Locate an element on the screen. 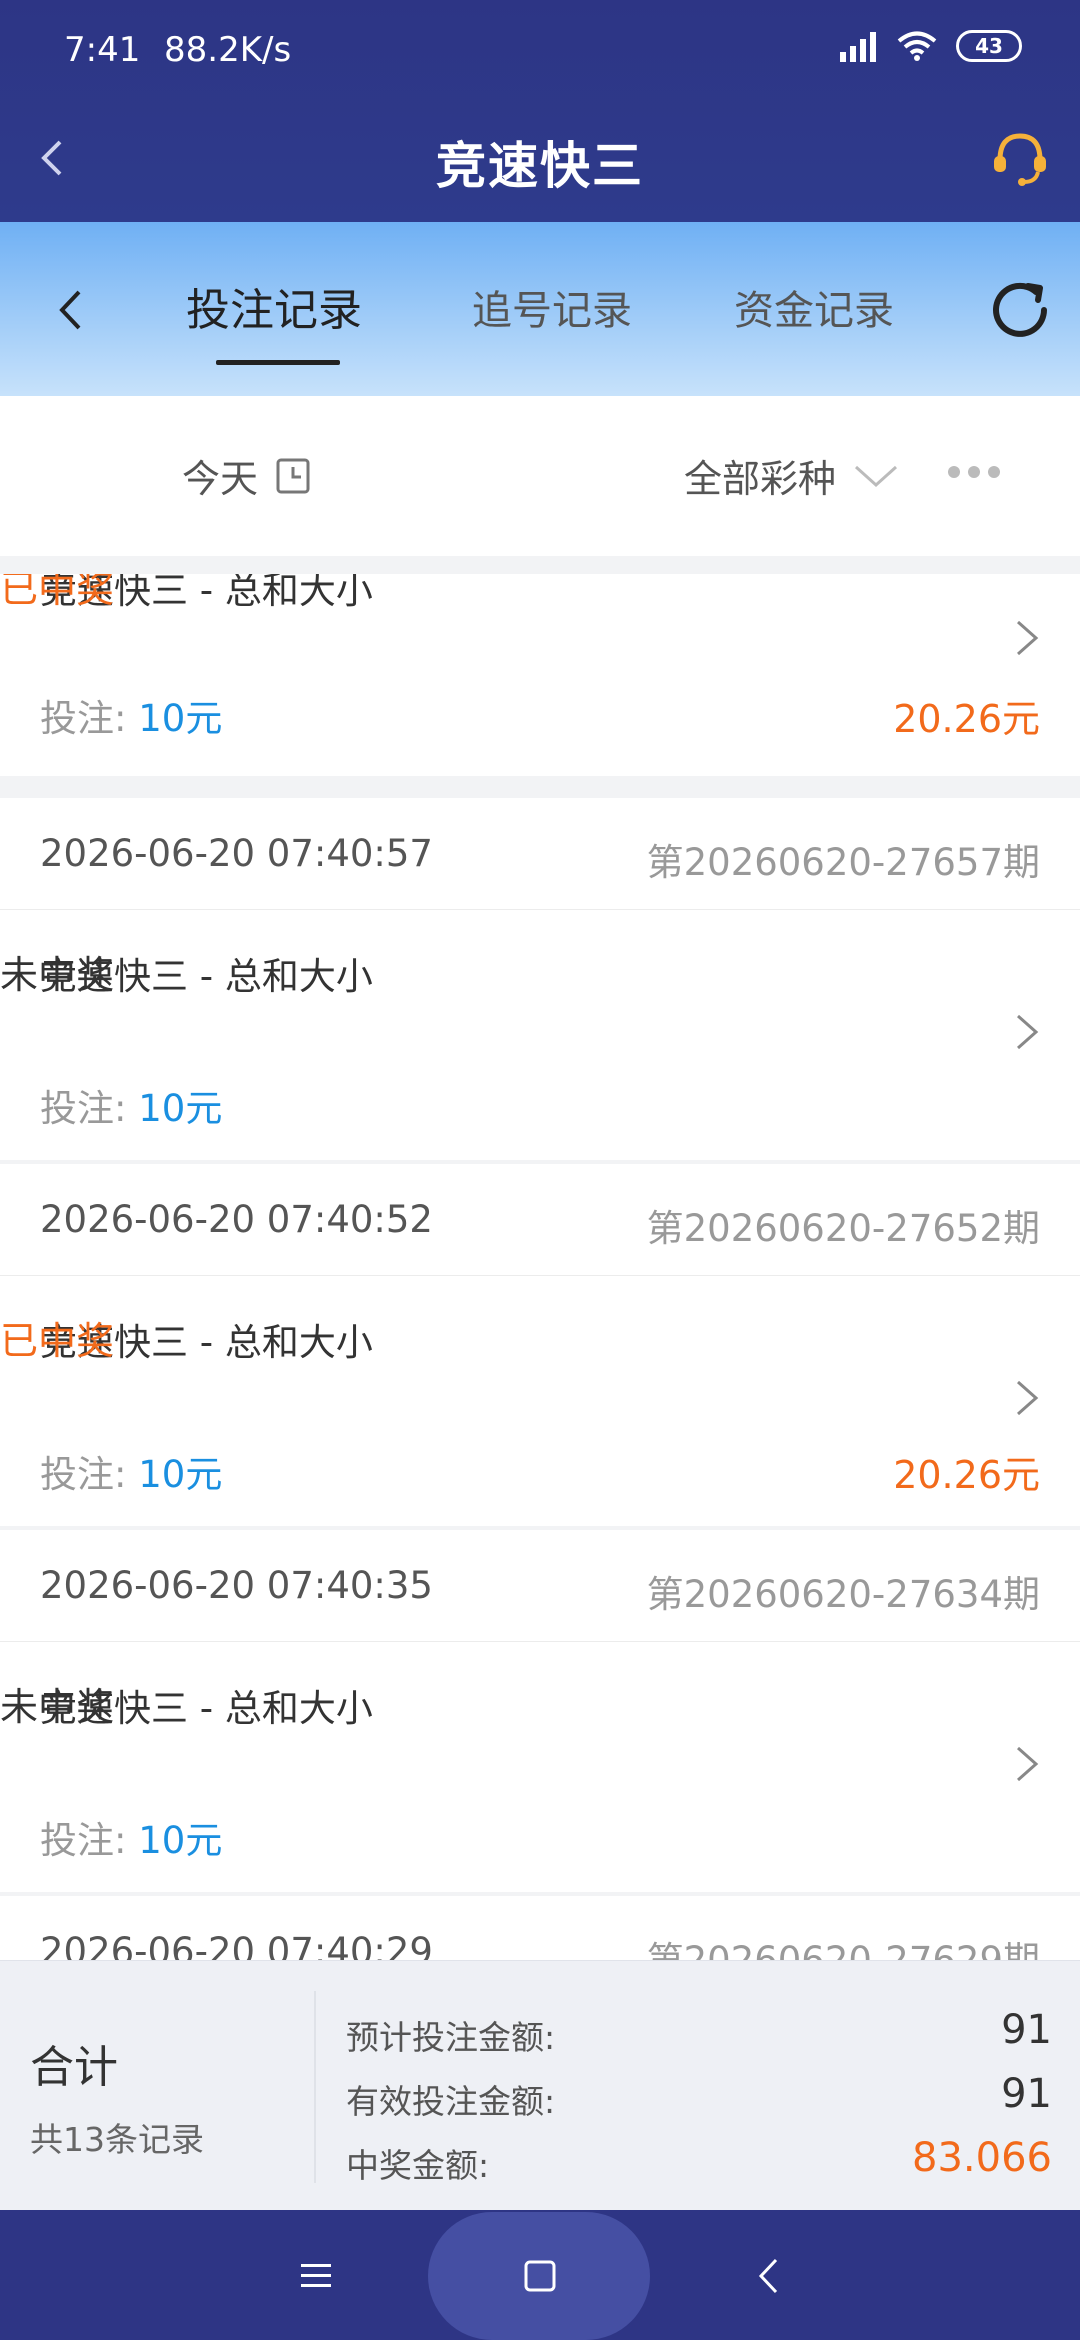 The width and height of the screenshot is (1080, 2340). square-icon is located at coordinates (540, 2276).